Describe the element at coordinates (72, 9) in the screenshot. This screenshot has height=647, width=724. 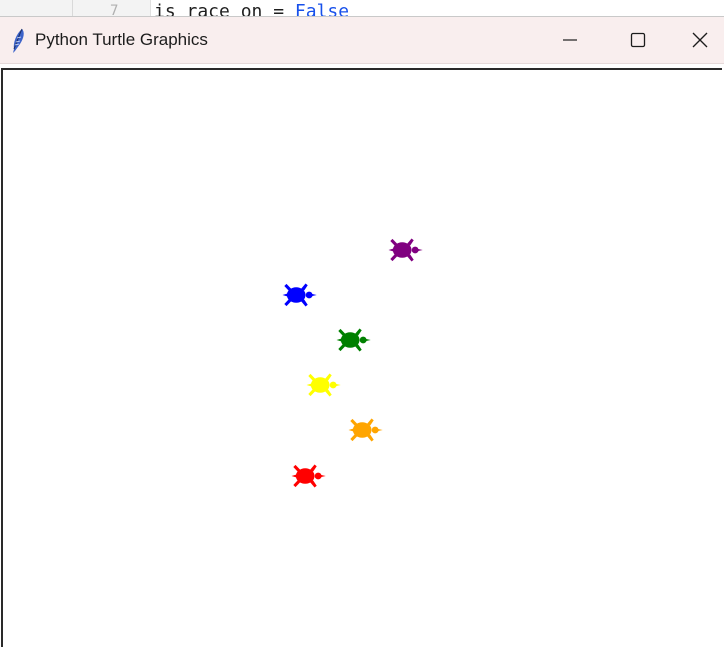
I see `gutter-divider` at that location.